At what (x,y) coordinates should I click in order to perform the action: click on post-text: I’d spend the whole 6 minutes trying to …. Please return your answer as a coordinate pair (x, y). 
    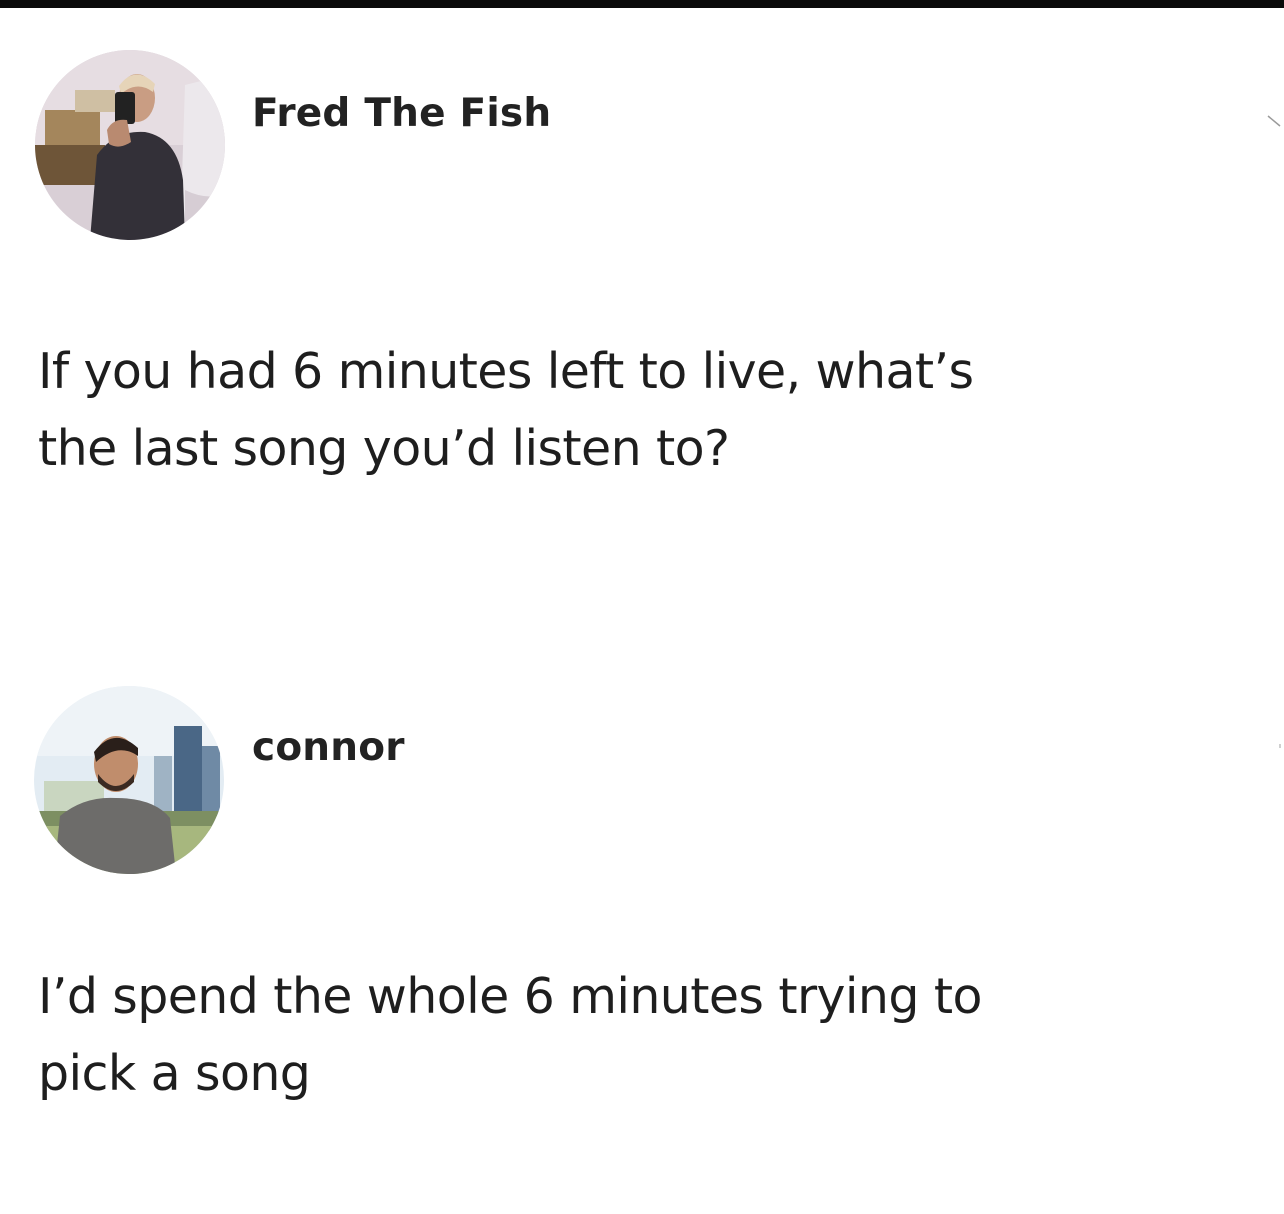
    Looking at the image, I should click on (648, 1035).